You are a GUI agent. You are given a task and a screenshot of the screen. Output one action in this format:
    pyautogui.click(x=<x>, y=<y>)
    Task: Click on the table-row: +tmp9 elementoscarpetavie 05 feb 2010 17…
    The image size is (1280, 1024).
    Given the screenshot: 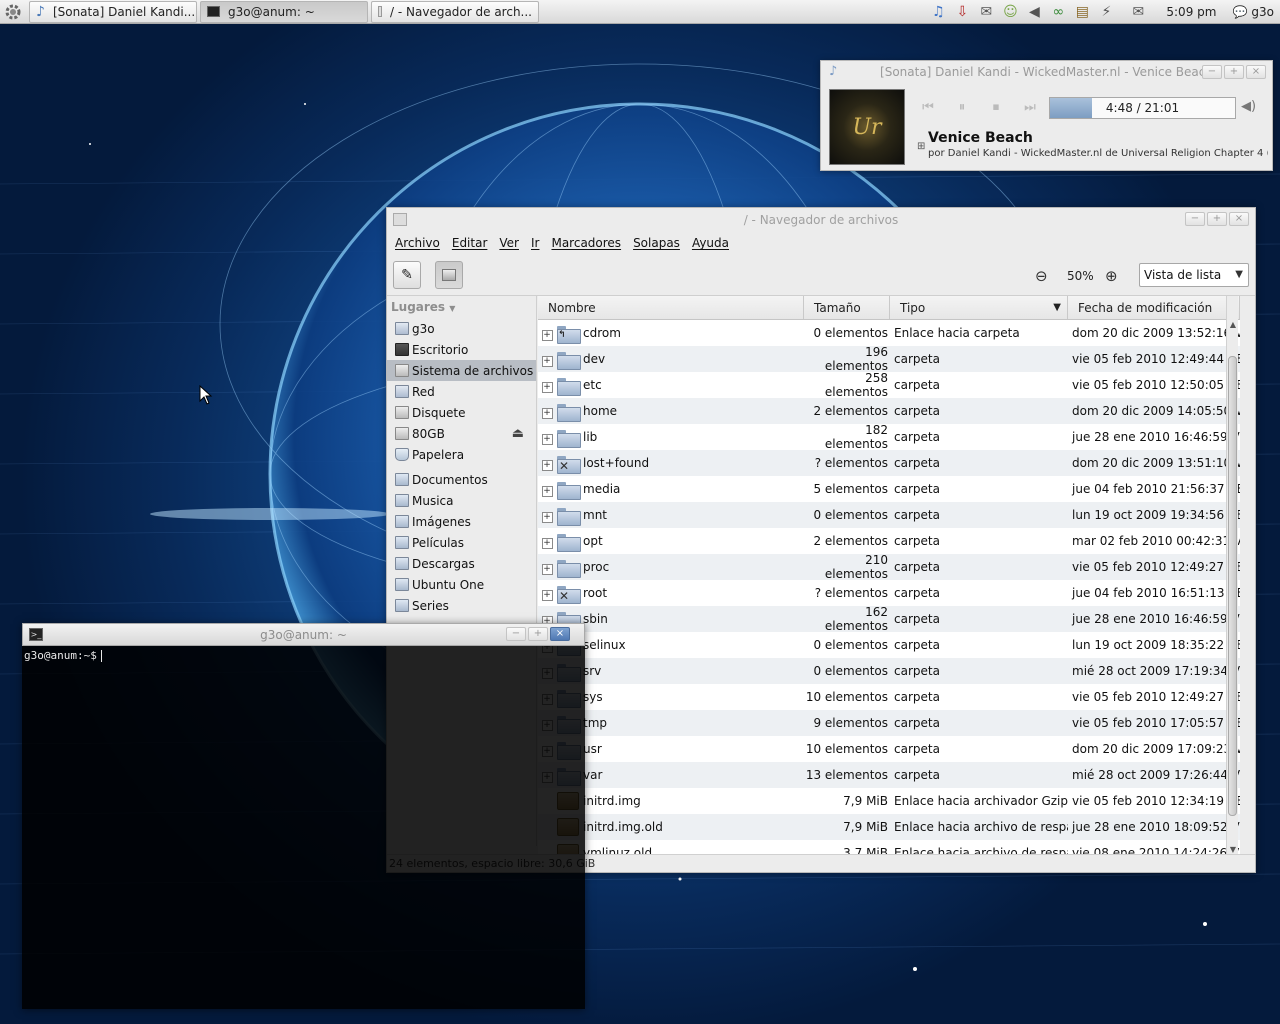 What is the action you would take?
    pyautogui.click(x=889, y=723)
    